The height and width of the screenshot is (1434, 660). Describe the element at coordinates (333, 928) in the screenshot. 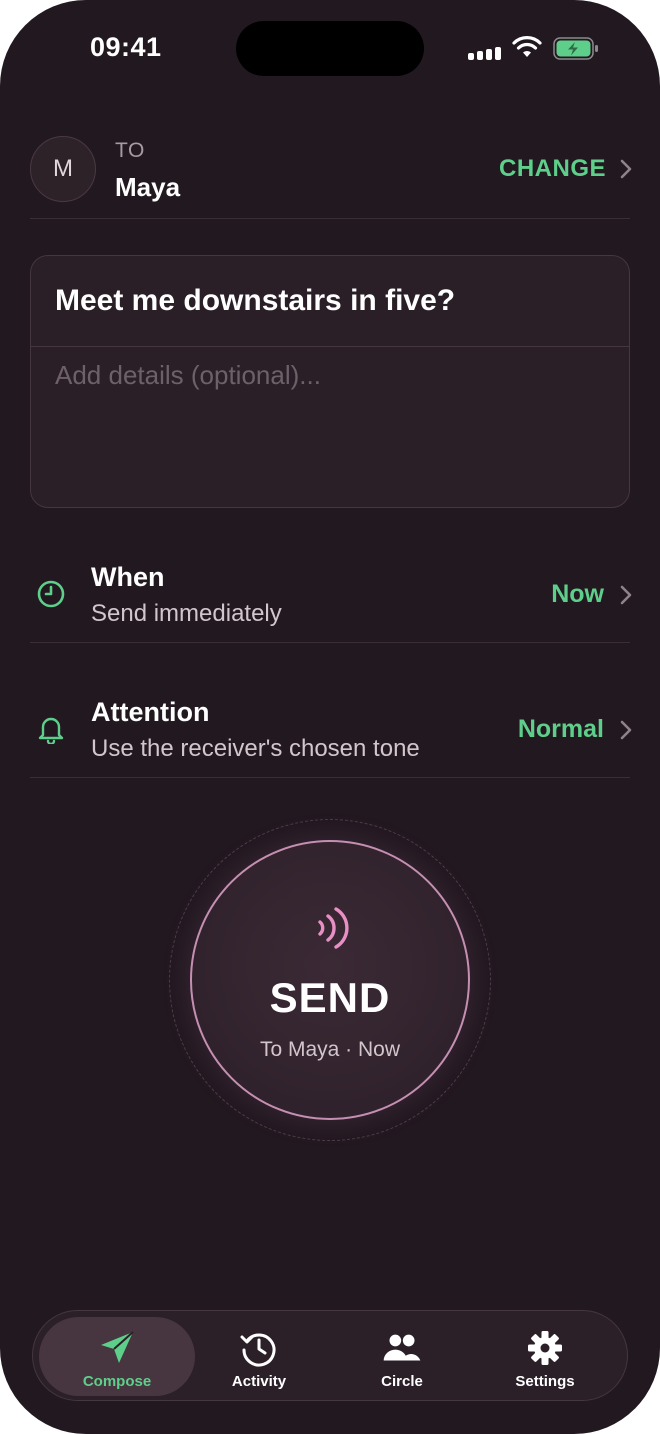

I see `signal-waves-icon` at that location.